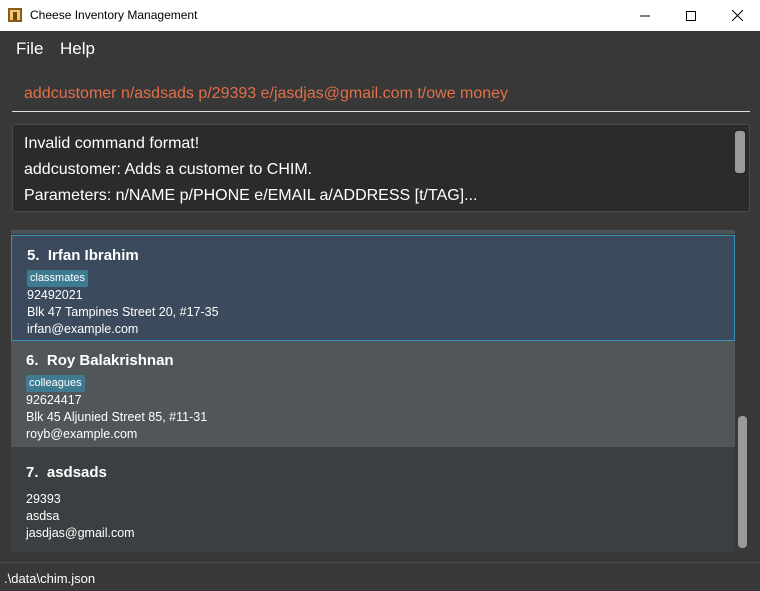  Describe the element at coordinates (83, 329) in the screenshot. I see `customer-email: irfan@example.com` at that location.